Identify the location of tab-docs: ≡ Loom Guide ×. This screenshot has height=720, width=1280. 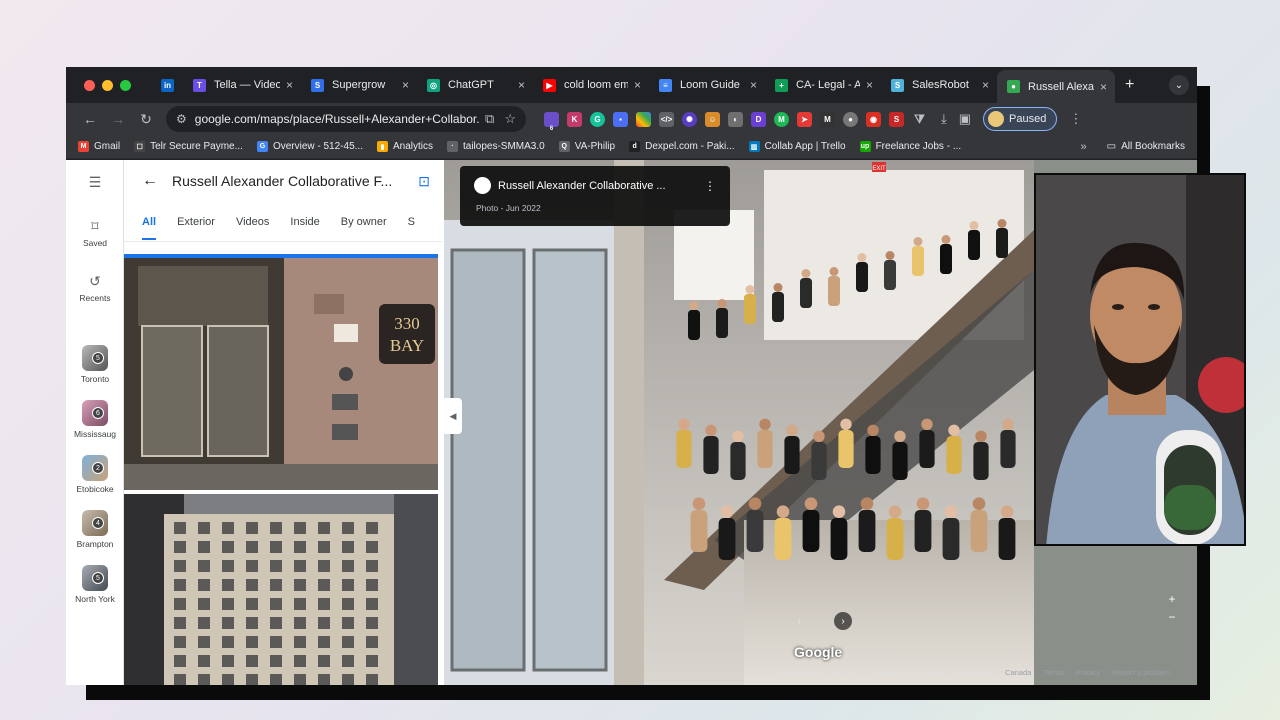
(707, 85).